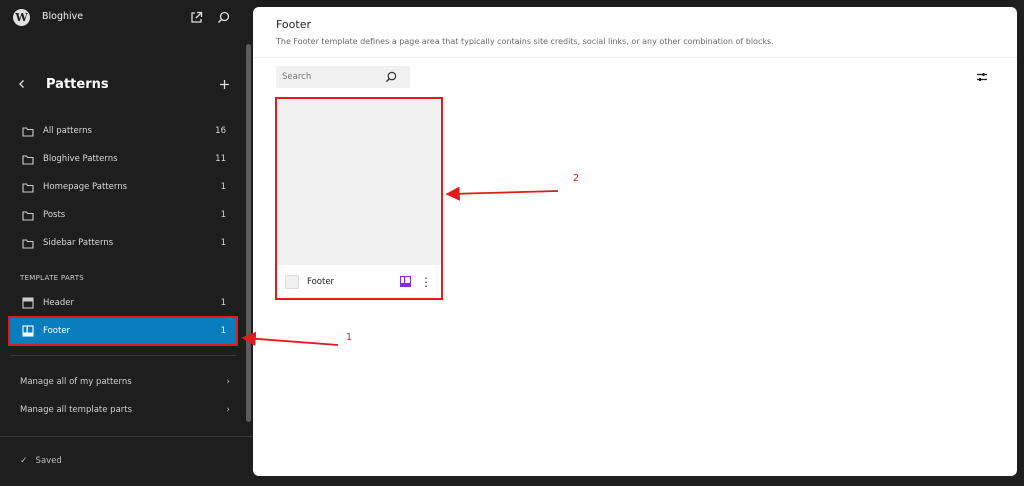 This screenshot has width=1024, height=486. I want to click on saved-label: Saved, so click(48, 461).